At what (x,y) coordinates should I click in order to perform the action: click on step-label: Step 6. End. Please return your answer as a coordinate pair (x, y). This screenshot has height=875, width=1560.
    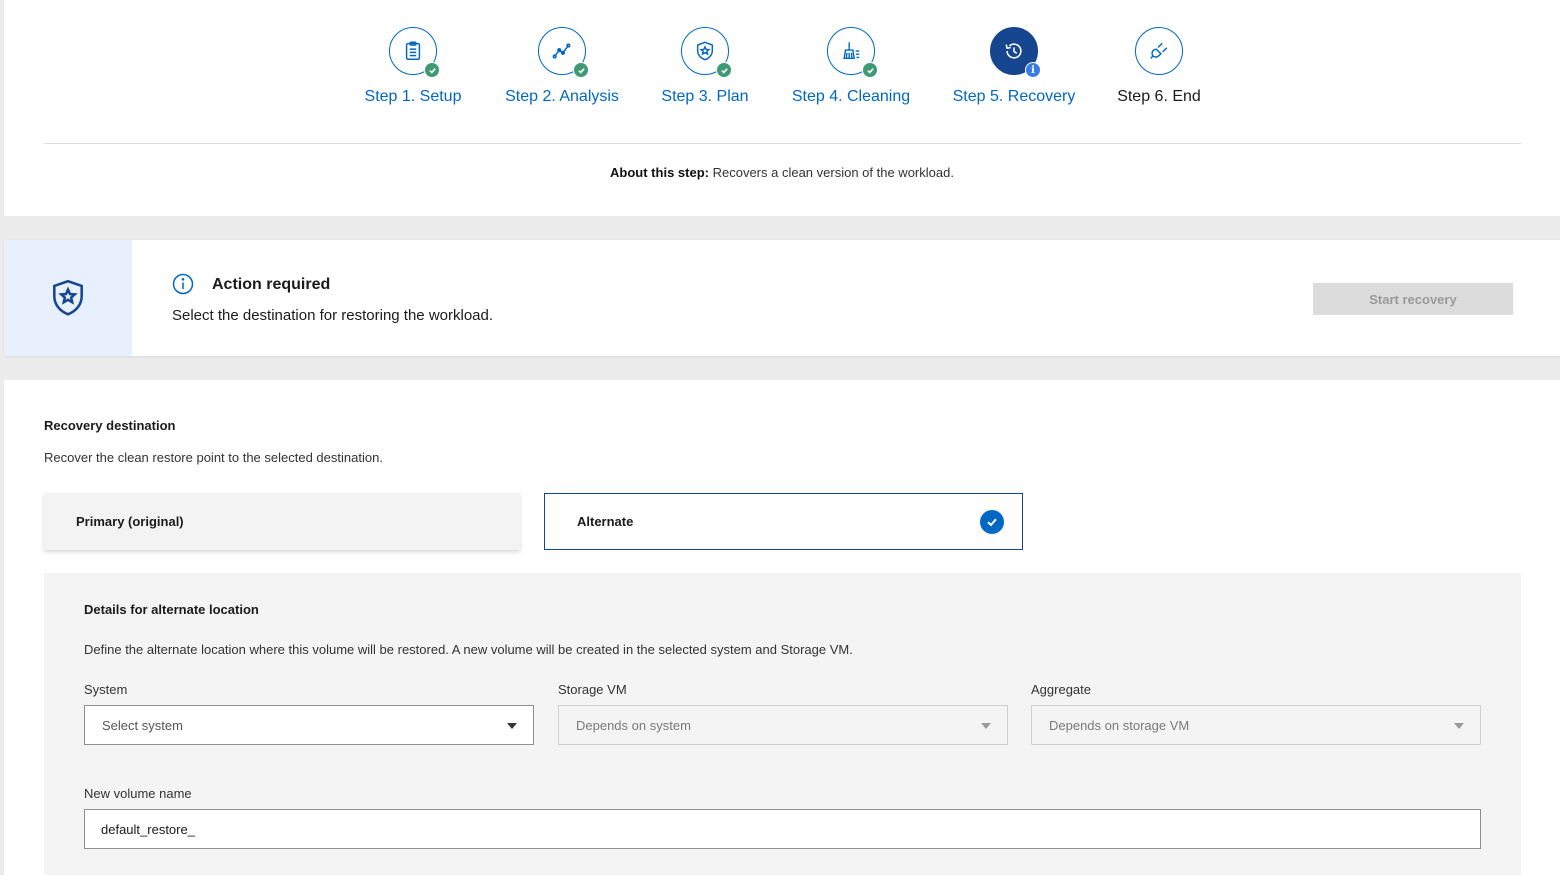
    Looking at the image, I should click on (1159, 96).